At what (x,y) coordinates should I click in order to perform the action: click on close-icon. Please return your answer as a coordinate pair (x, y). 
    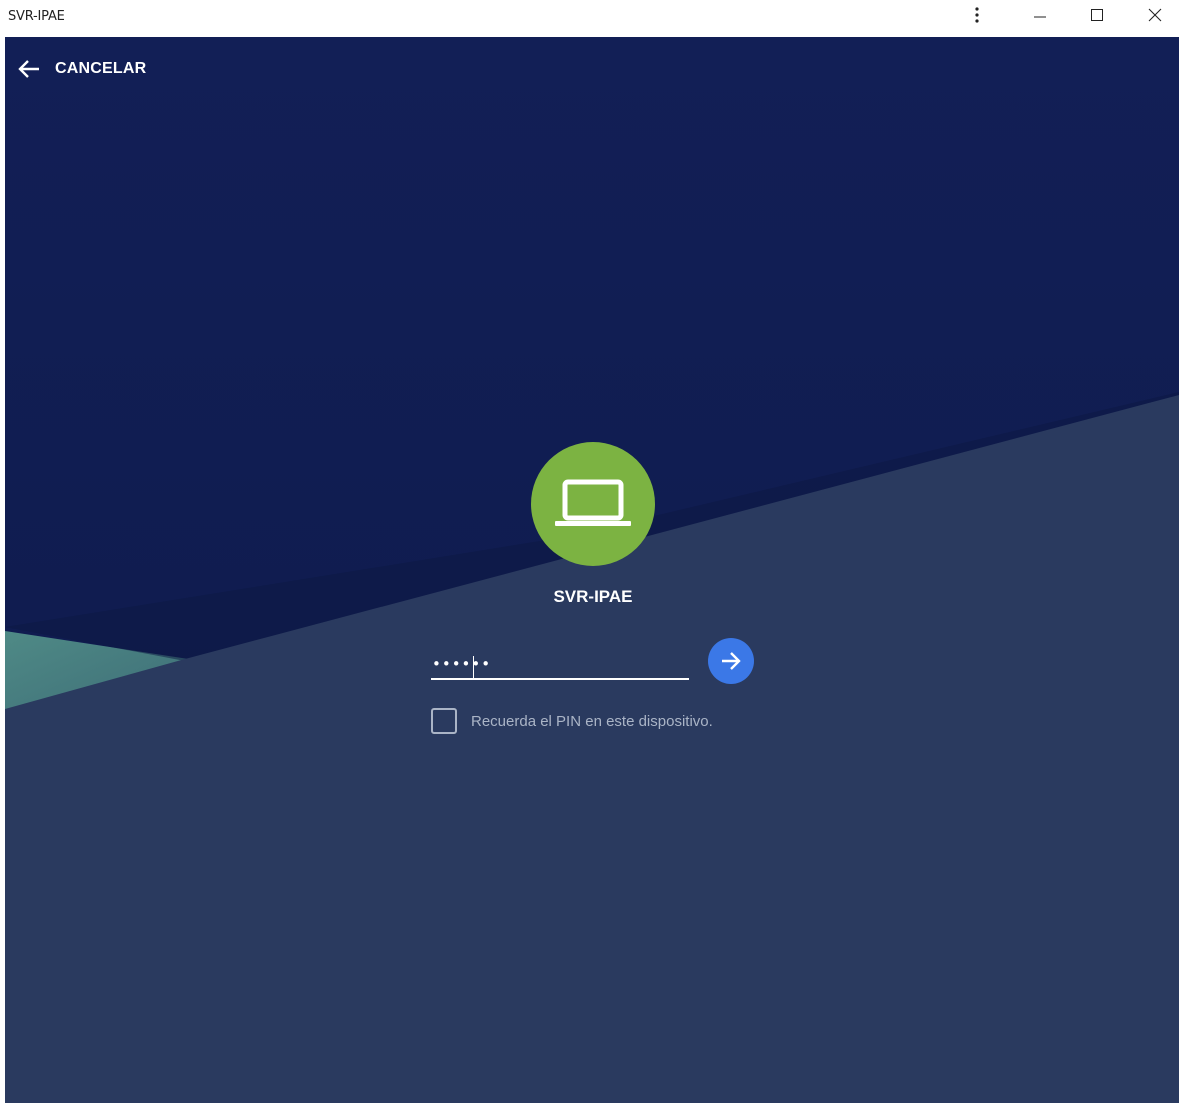
    Looking at the image, I should click on (1155, 15).